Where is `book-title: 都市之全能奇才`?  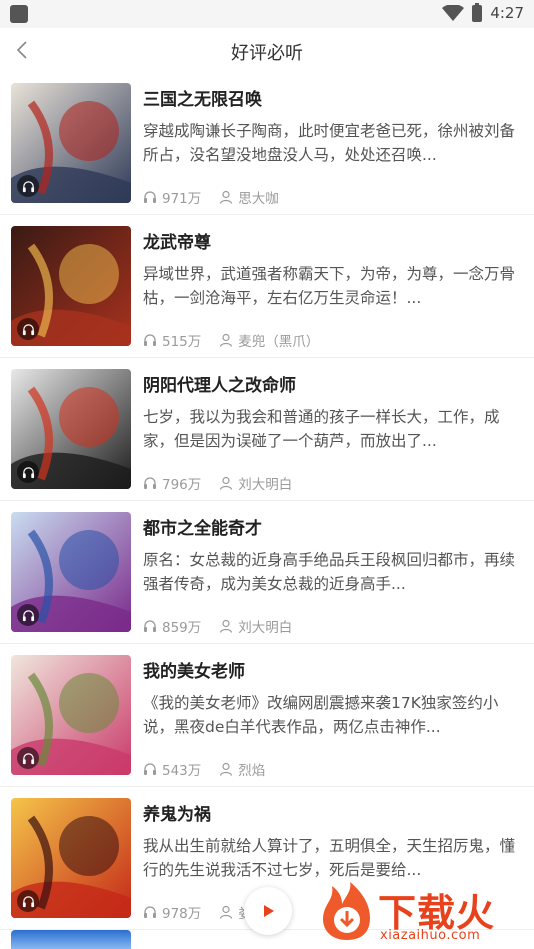
book-title: 都市之全能奇才 is located at coordinates (202, 526).